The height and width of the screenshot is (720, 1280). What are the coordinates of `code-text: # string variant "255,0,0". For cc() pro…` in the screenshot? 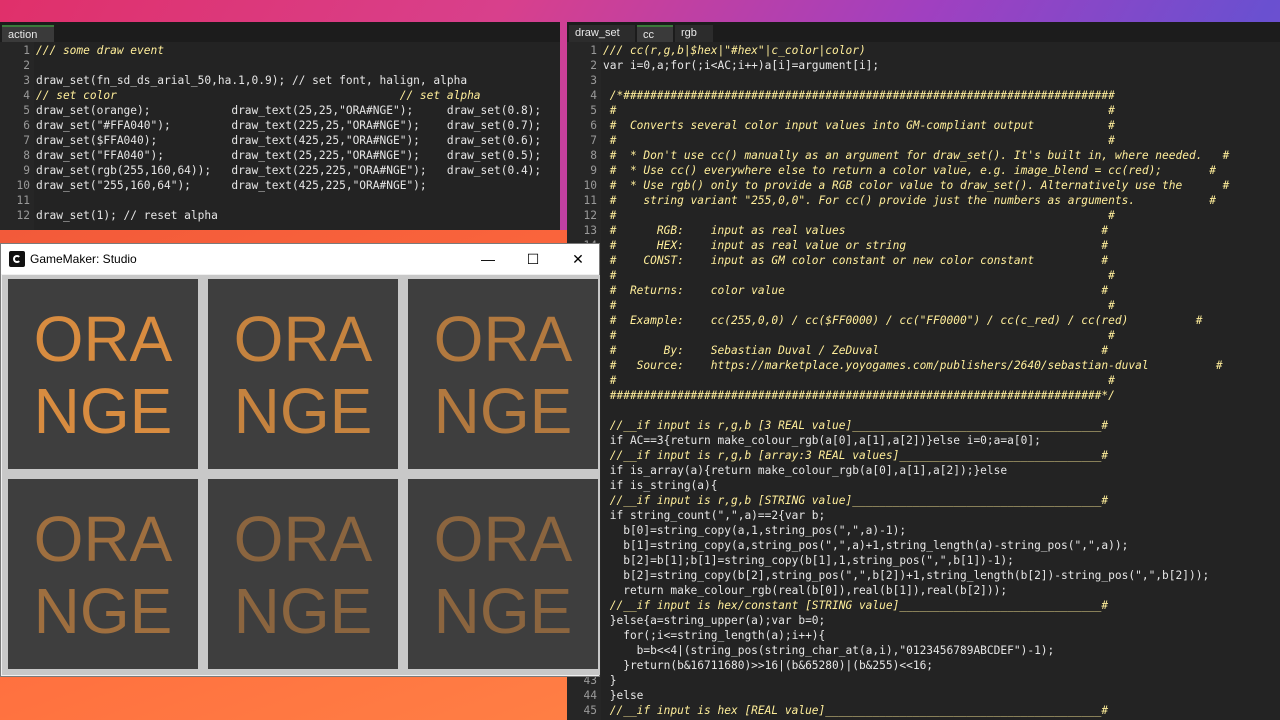 It's located at (909, 200).